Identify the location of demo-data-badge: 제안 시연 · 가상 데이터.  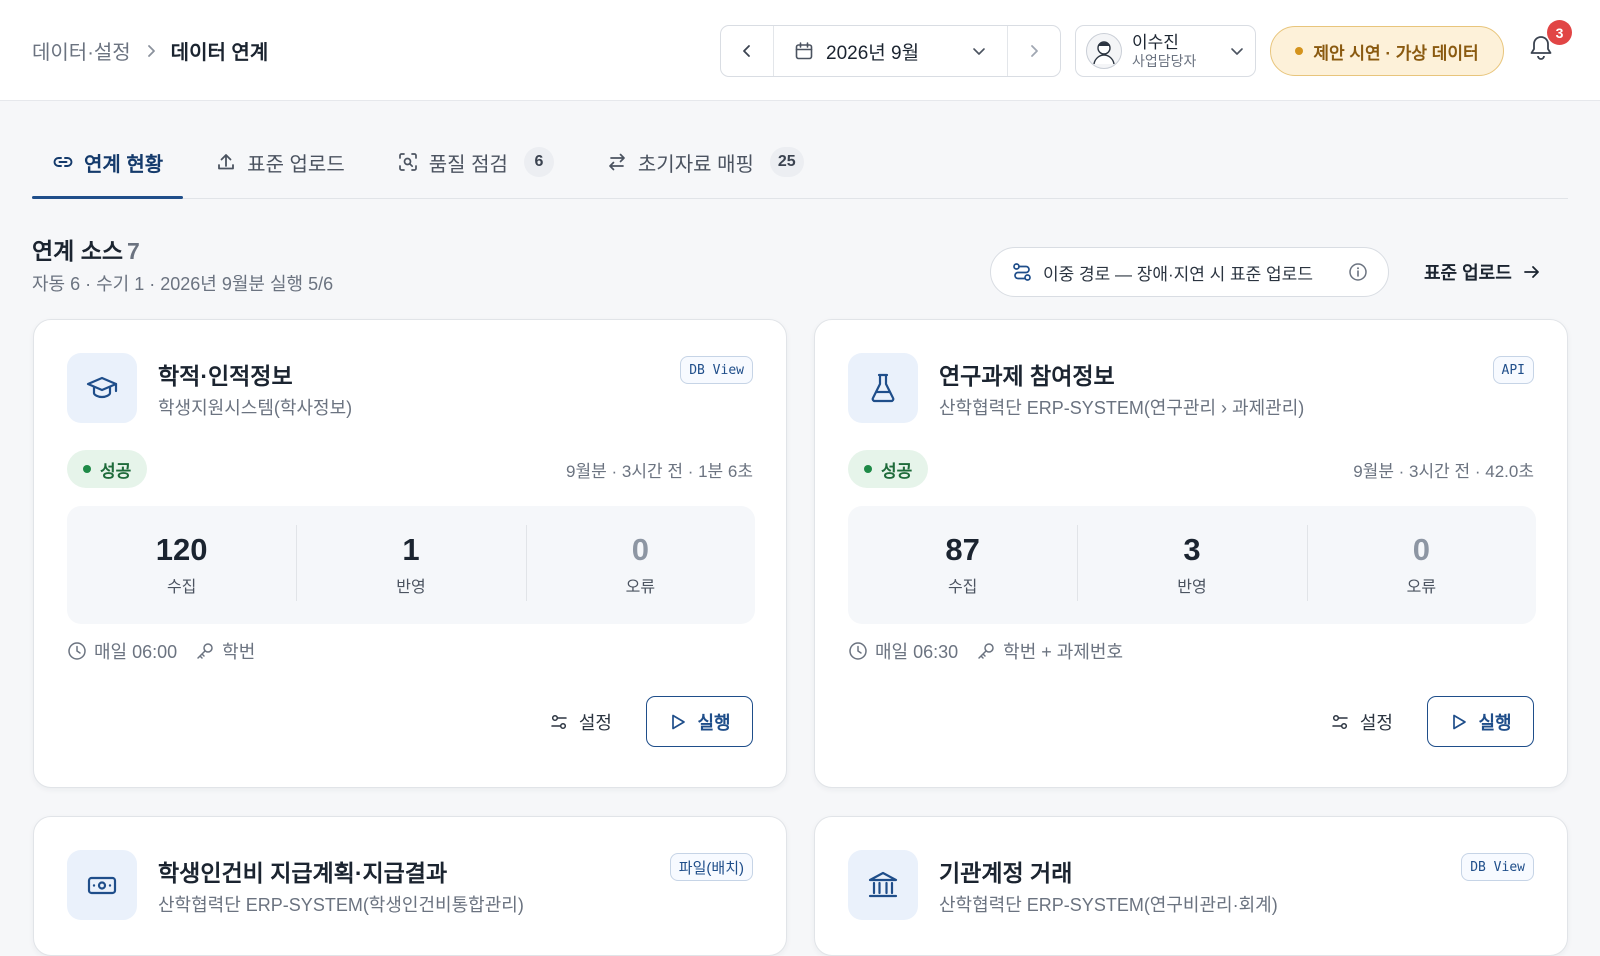
(1387, 51).